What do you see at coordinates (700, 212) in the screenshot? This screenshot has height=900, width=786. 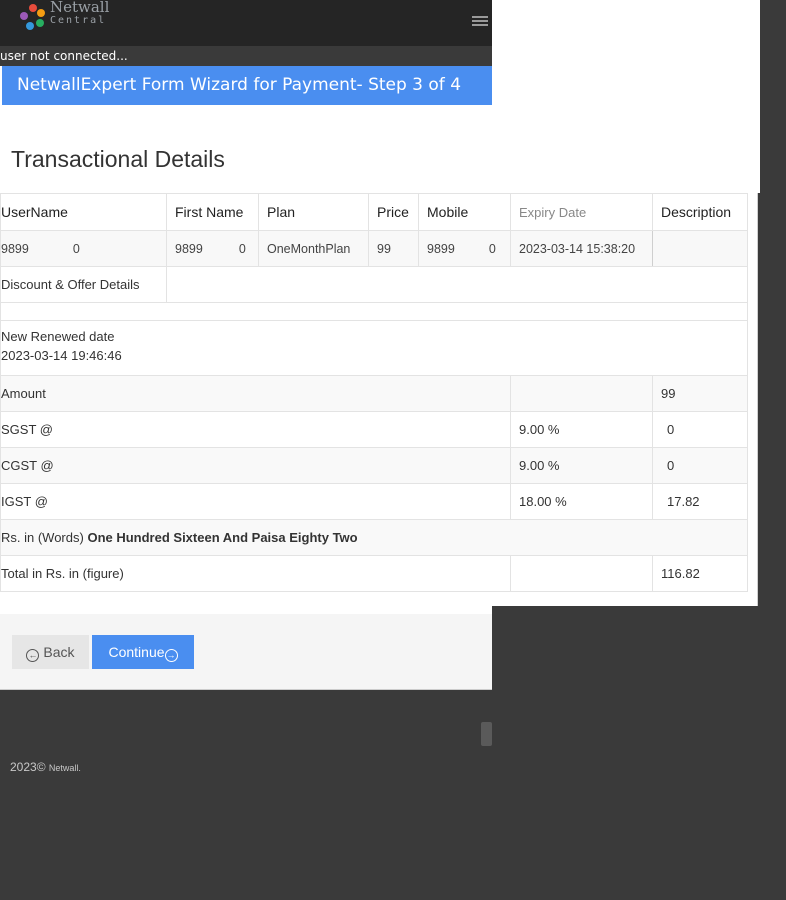 I see `col-header-description: Description` at bounding box center [700, 212].